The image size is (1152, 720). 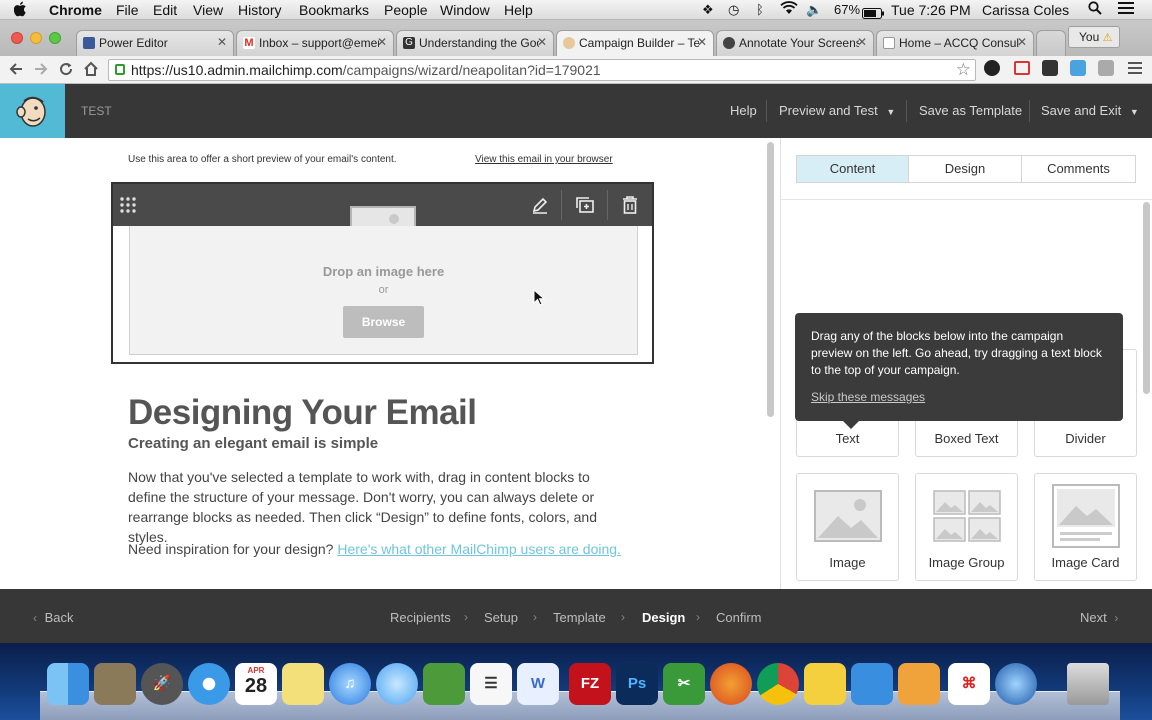 What do you see at coordinates (585, 207) in the screenshot?
I see `duplicate-icon` at bounding box center [585, 207].